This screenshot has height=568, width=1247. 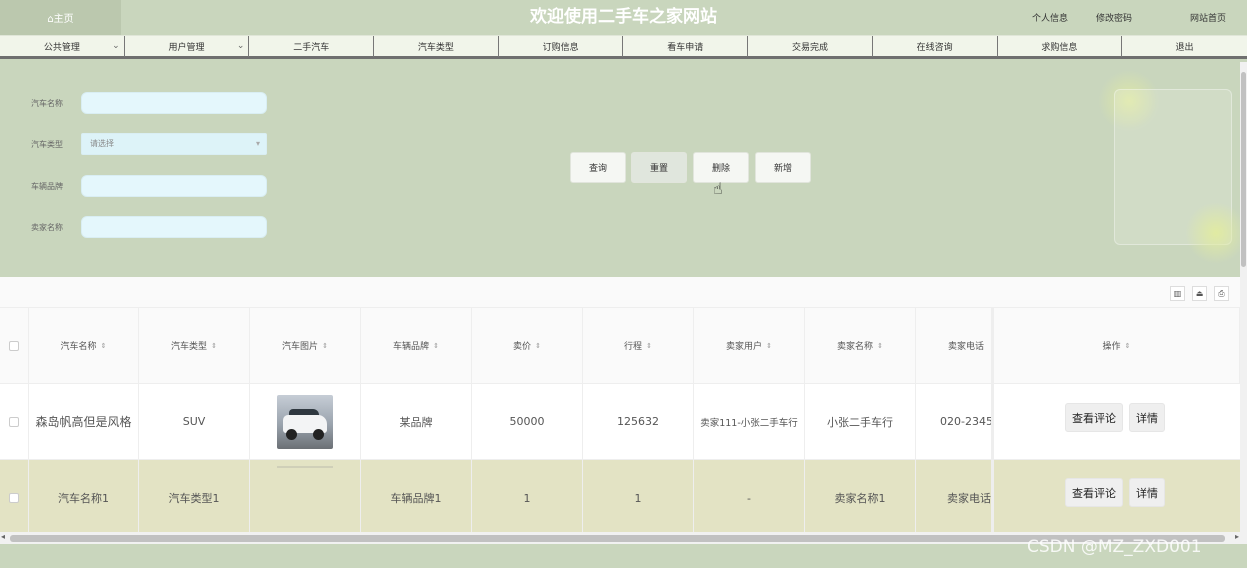 I want to click on print-icon: ⎙, so click(x=1221, y=293).